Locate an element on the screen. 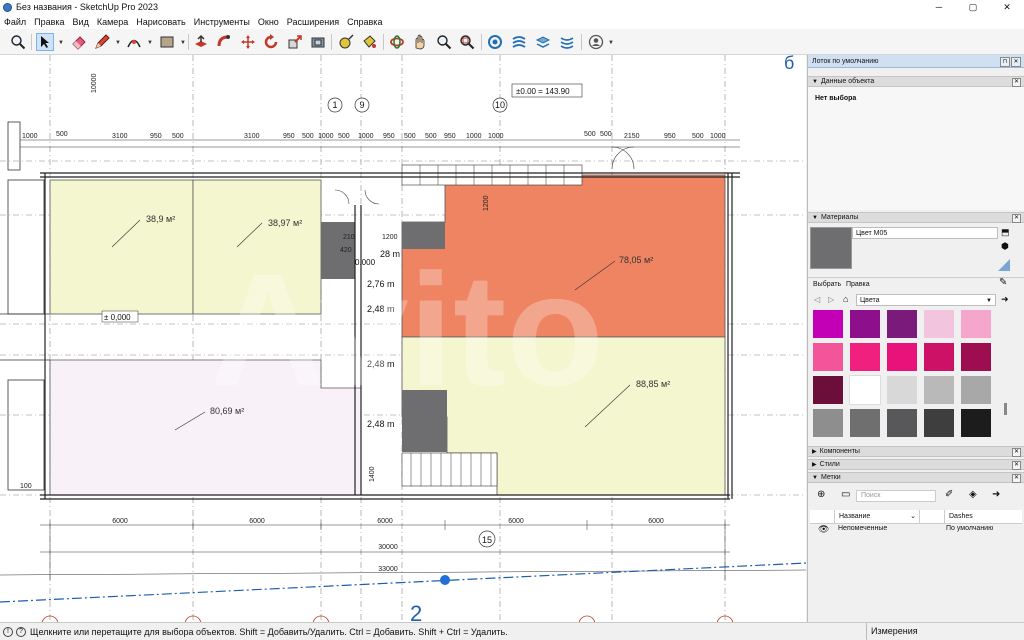  entity-info-header: ▼ Данные объекта ✕ is located at coordinates (916, 81).